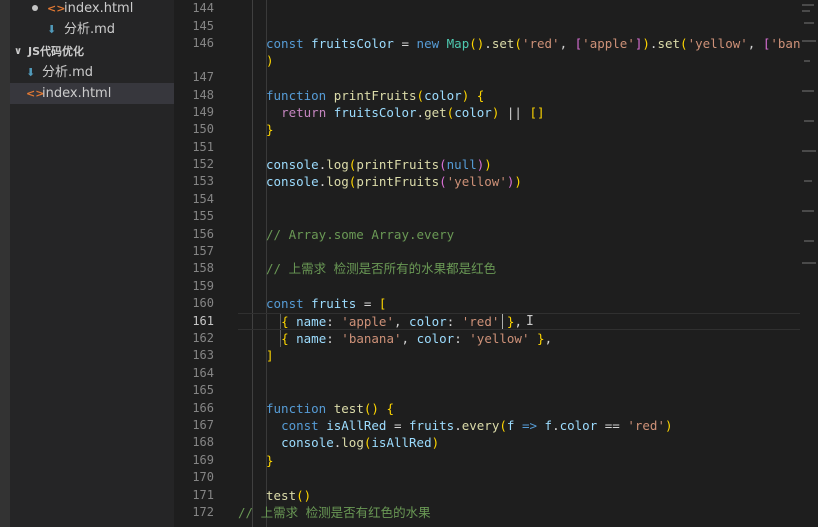  What do you see at coordinates (203, 442) in the screenshot?
I see `line-number: 168` at bounding box center [203, 442].